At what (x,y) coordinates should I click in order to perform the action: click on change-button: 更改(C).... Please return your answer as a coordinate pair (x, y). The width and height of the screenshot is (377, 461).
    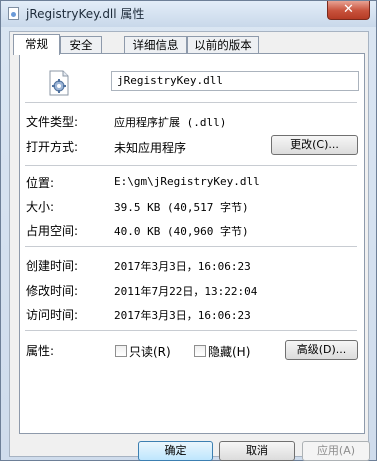
    Looking at the image, I should click on (314, 145).